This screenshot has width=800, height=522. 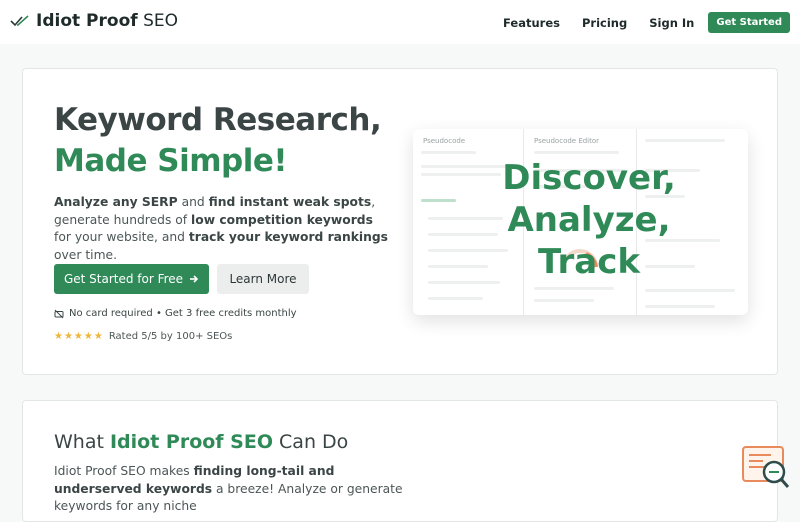 I want to click on hero-desc-text4: over time., so click(x=86, y=254).